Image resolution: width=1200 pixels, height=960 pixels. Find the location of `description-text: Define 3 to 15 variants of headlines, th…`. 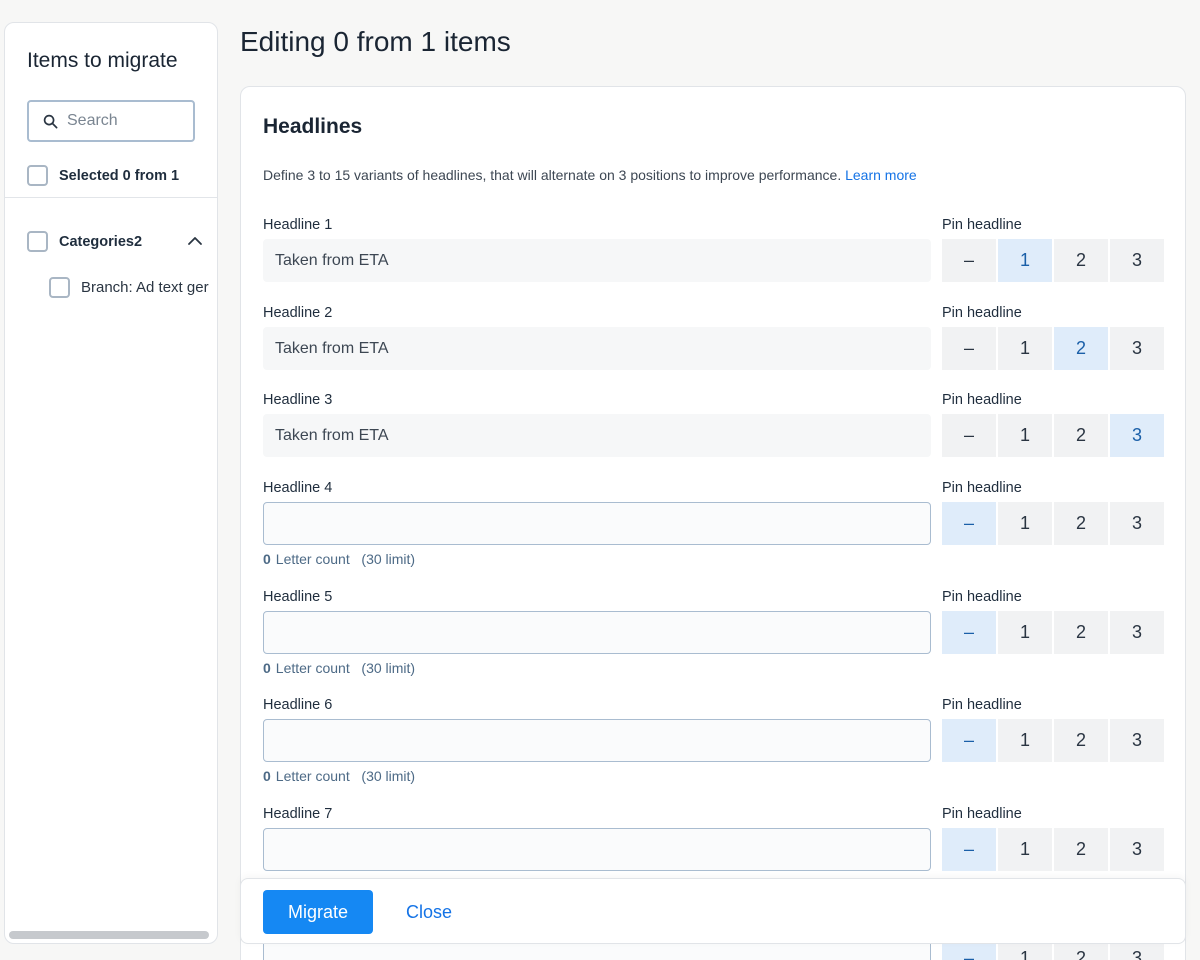

description-text: Define 3 to 15 variants of headlines, th… is located at coordinates (552, 175).